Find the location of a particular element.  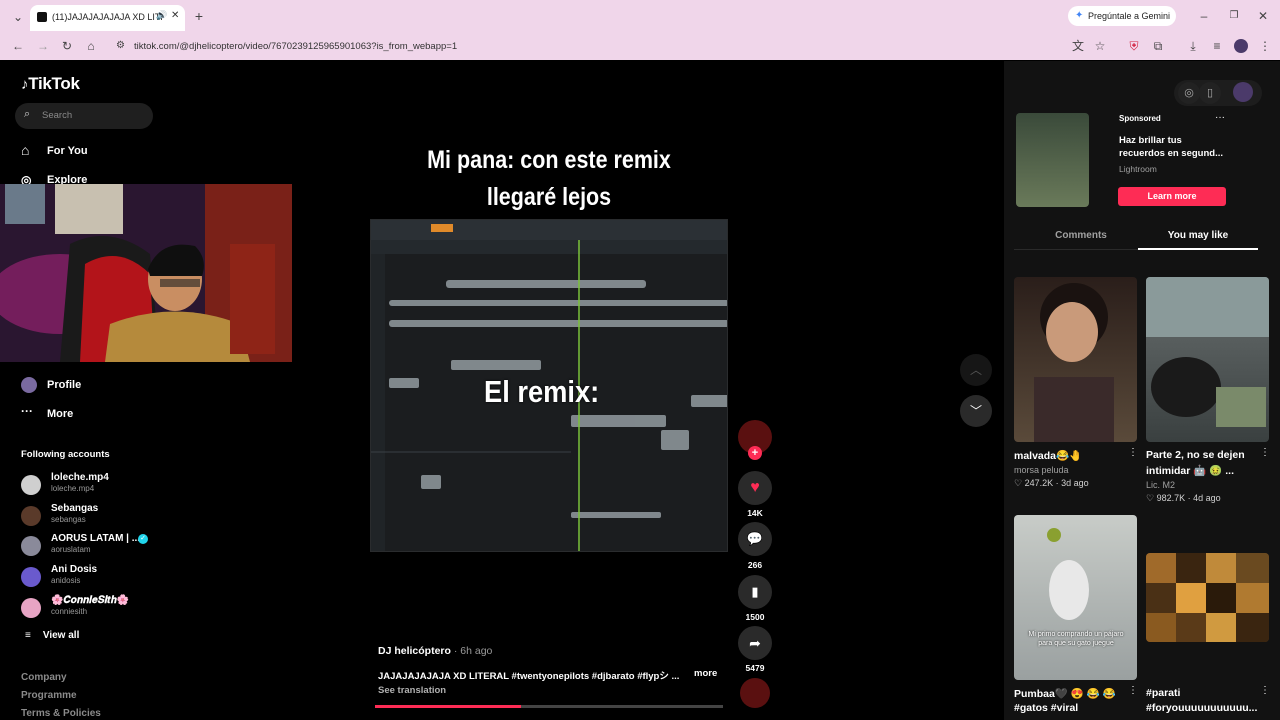

browser-tab: (11)JAJAJAJAJAJA XD LITERAL 🔊 ✕ is located at coordinates (107, 18).